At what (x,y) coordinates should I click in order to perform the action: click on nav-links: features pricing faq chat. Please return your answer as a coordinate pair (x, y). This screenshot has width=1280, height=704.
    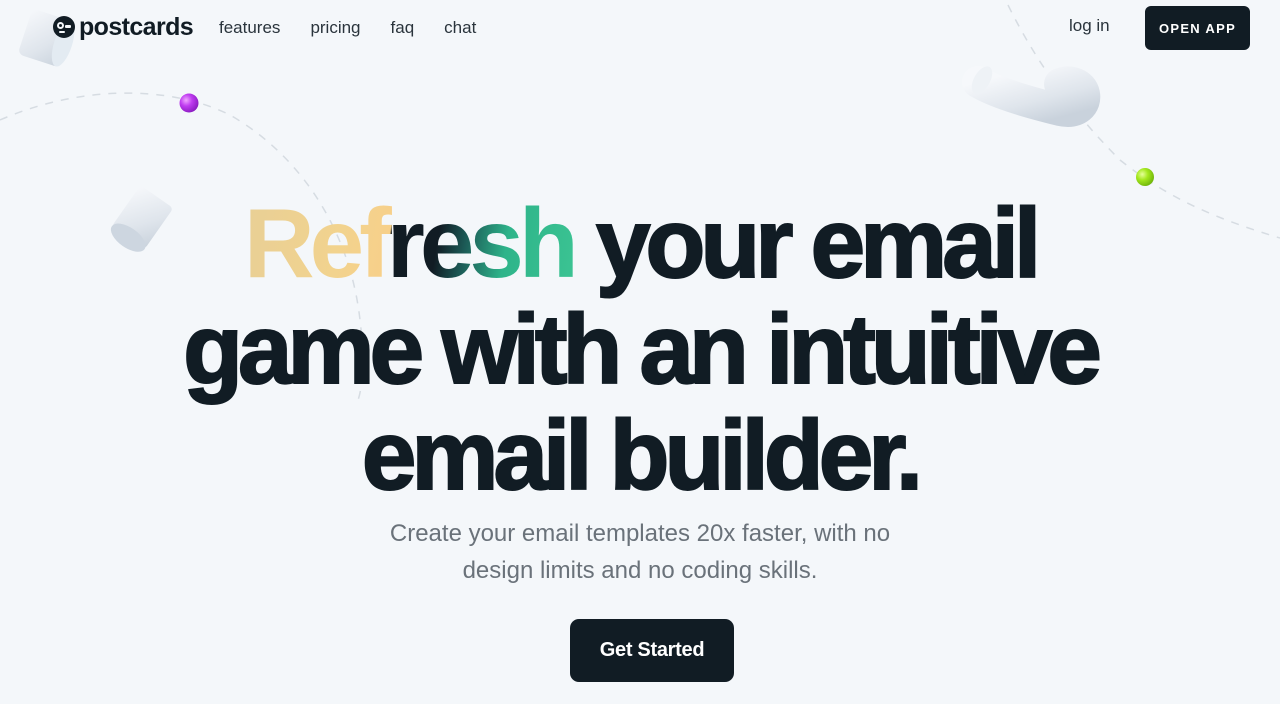
    Looking at the image, I should click on (362, 28).